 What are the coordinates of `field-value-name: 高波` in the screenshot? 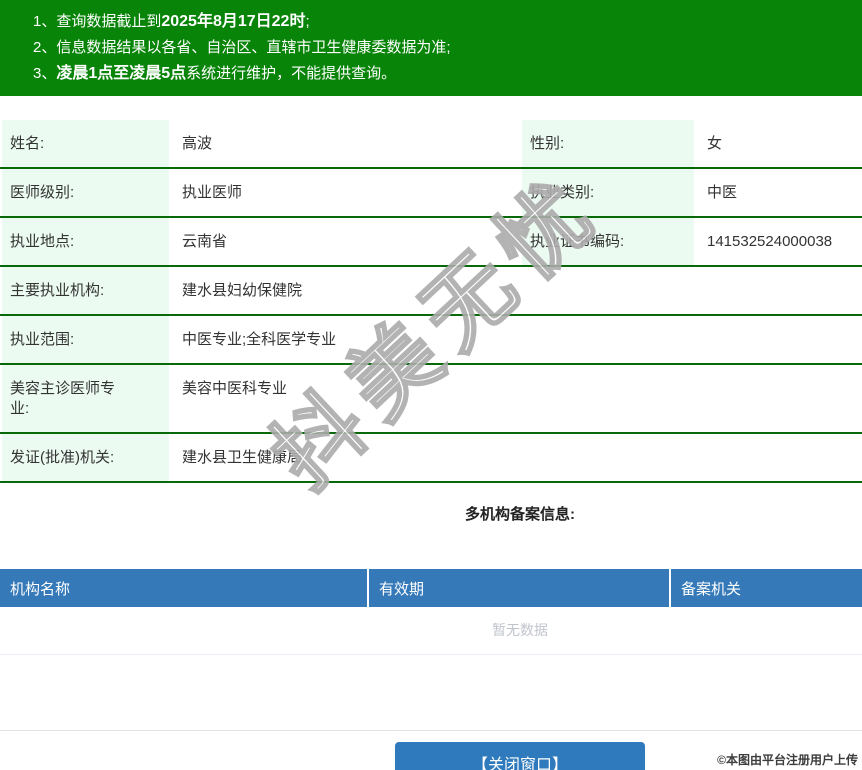 It's located at (345, 144).